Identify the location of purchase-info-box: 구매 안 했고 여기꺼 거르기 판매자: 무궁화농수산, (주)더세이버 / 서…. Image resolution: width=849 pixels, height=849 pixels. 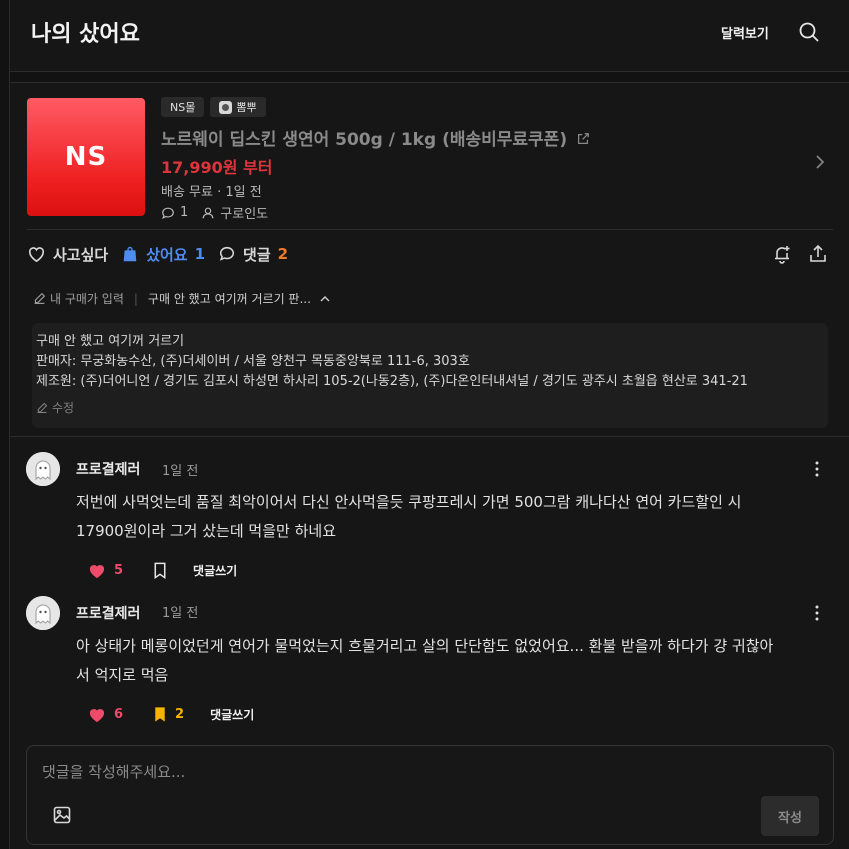
(430, 375).